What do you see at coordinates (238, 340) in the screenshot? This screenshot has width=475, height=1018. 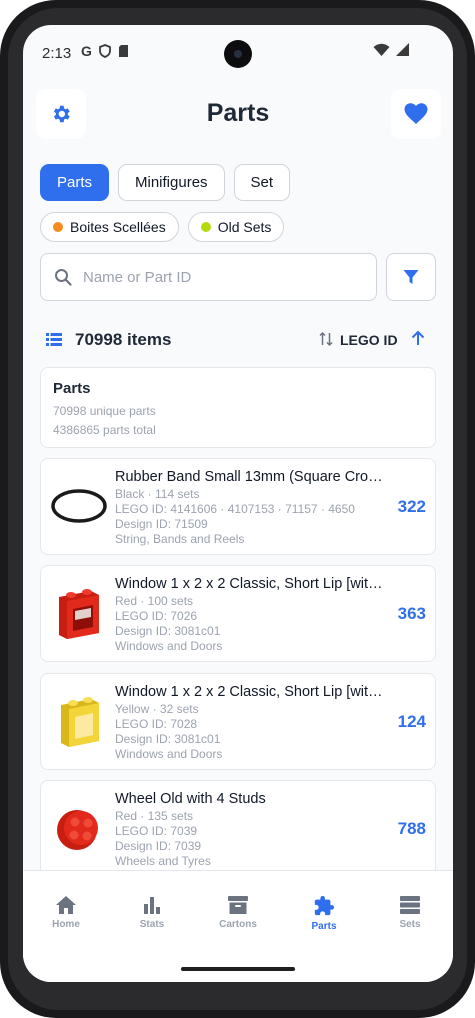 I see `list-header: 70998 items LEGO ID` at bounding box center [238, 340].